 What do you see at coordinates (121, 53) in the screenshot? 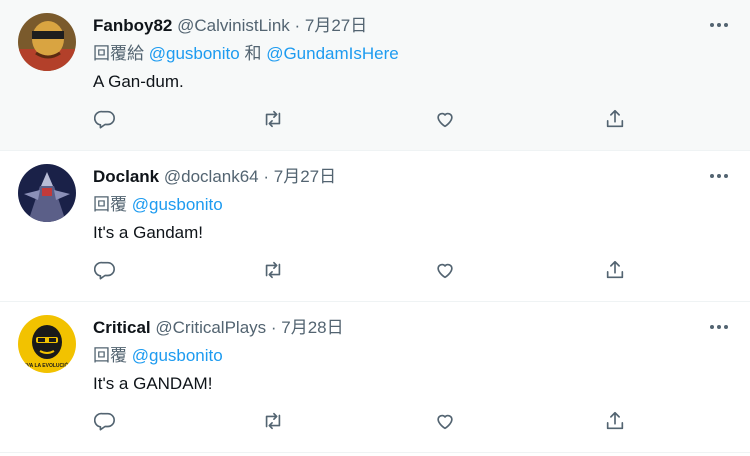
I see `replying-prefix: 回覆給` at bounding box center [121, 53].